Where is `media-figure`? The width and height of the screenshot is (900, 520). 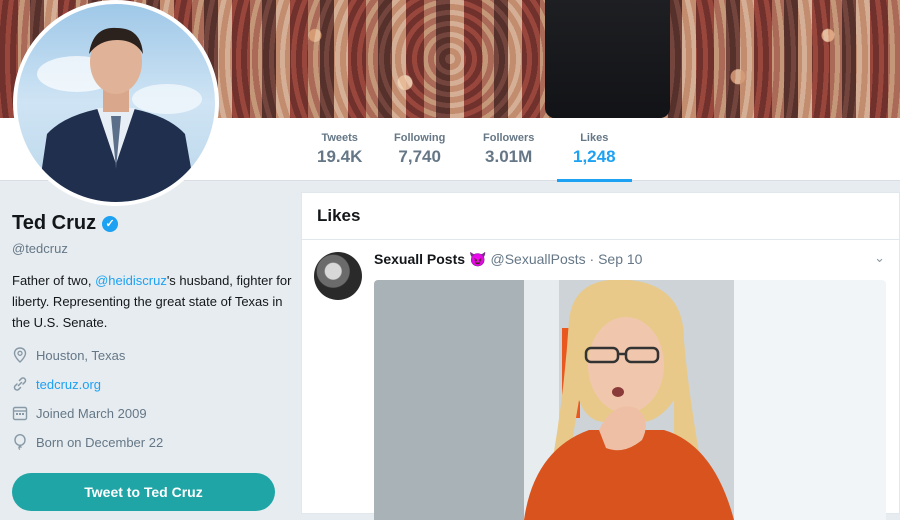 media-figure is located at coordinates (629, 400).